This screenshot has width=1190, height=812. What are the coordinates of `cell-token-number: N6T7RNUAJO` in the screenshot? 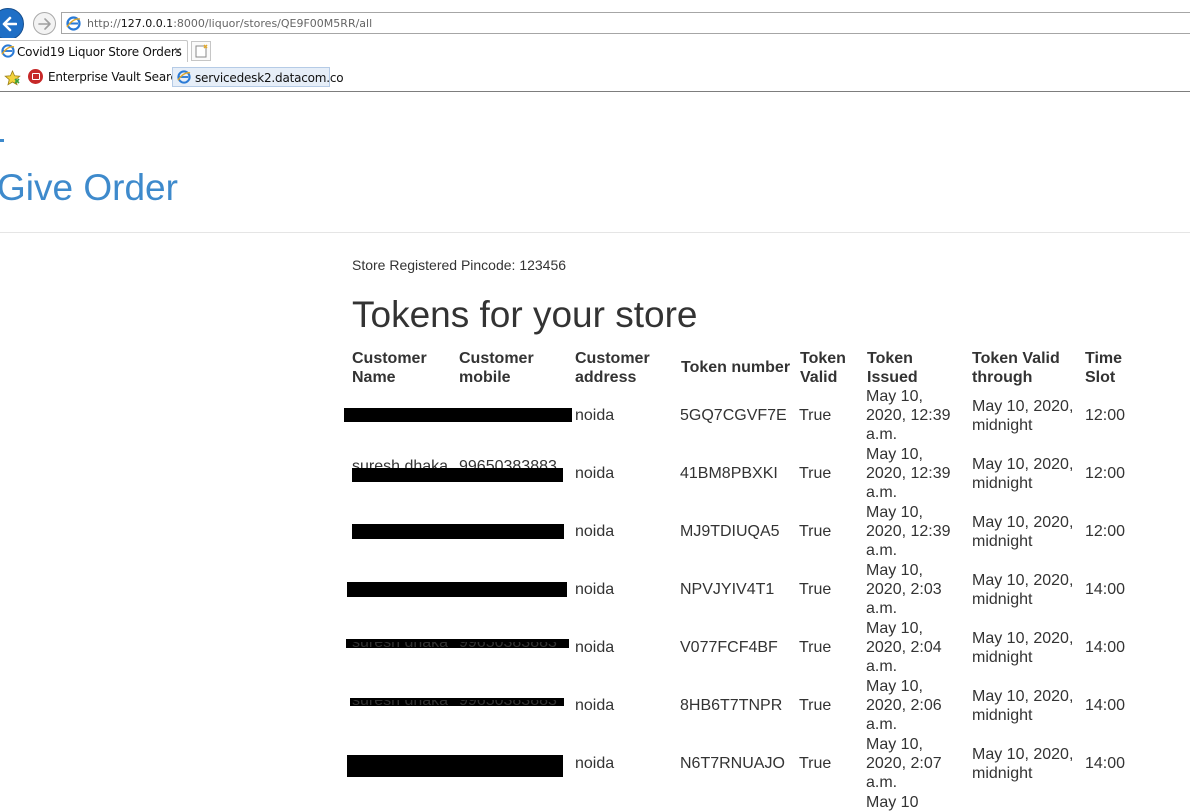 It's located at (732, 763).